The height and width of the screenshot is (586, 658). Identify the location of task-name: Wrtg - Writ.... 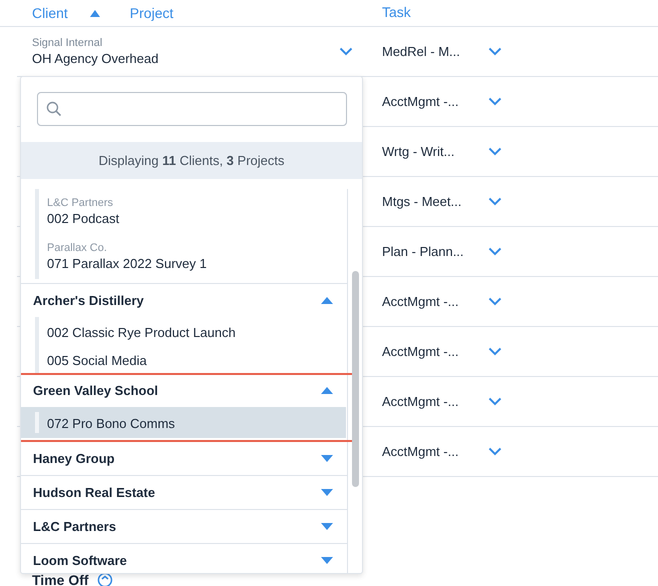
(419, 151).